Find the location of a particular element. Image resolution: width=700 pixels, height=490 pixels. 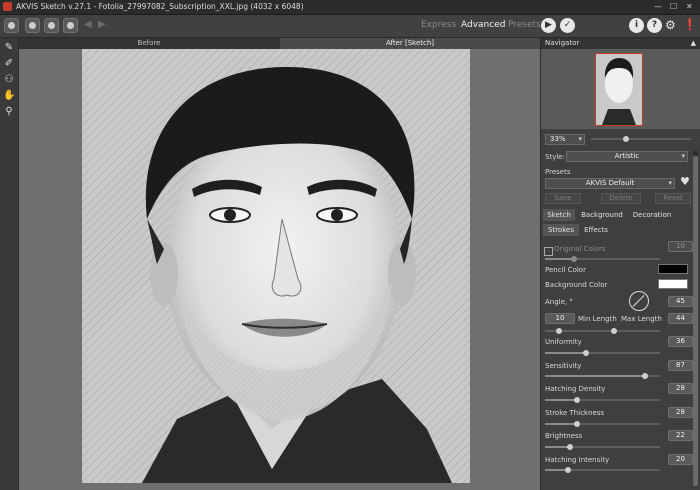

mode-express: Express is located at coordinates (438, 25).